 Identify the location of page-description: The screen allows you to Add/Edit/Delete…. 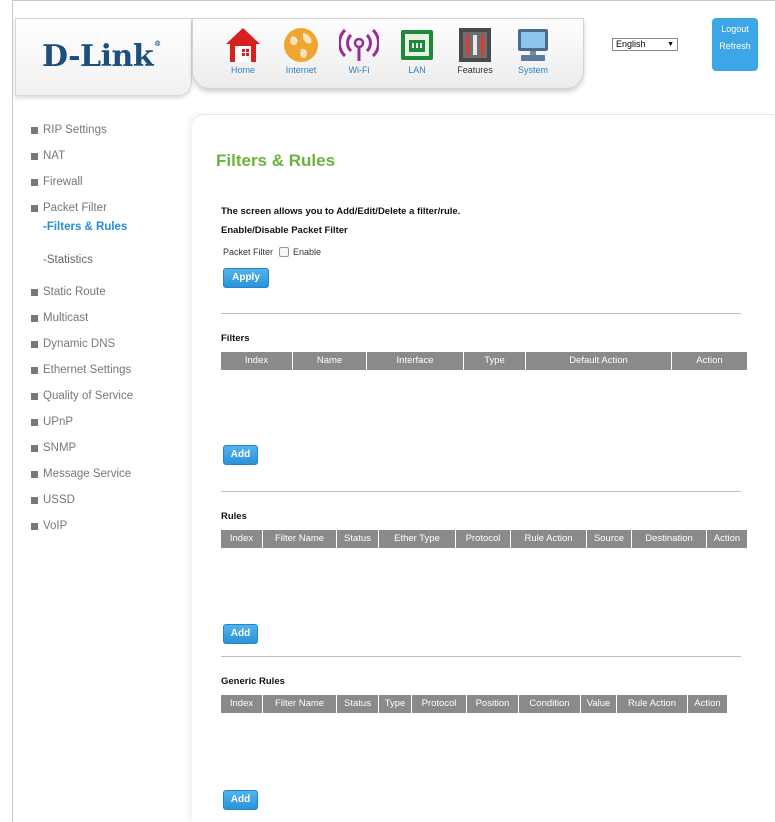
(341, 211).